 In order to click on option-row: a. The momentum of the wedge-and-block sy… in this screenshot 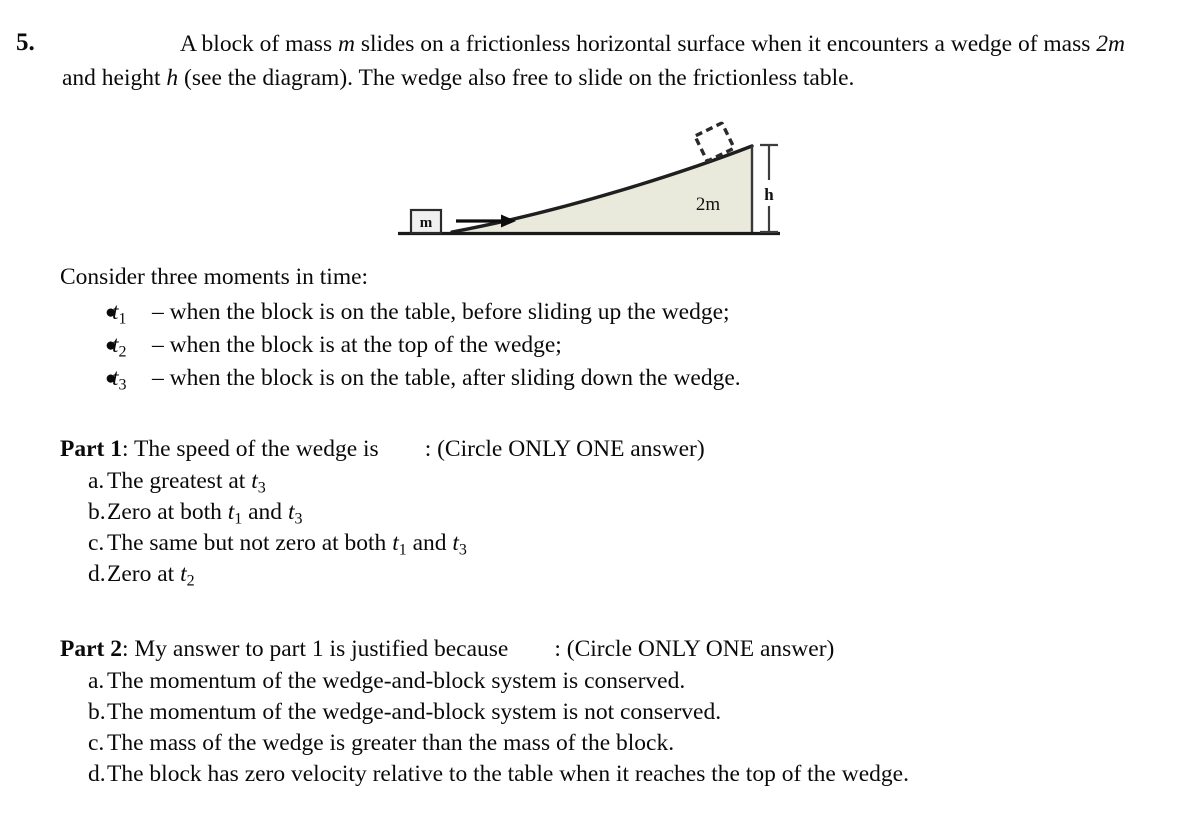, I will do `click(560, 681)`.